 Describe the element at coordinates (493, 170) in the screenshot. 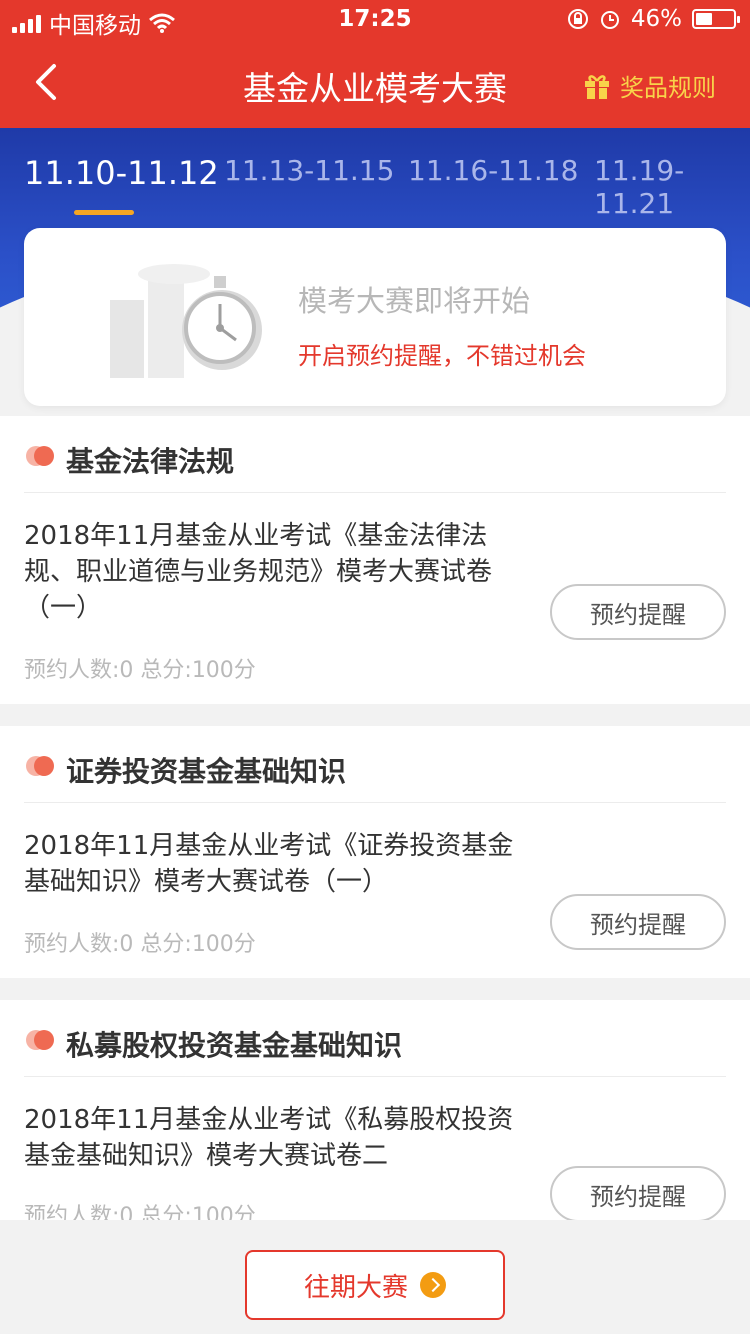

I see `tab-date-3: 11.16-11.18` at that location.